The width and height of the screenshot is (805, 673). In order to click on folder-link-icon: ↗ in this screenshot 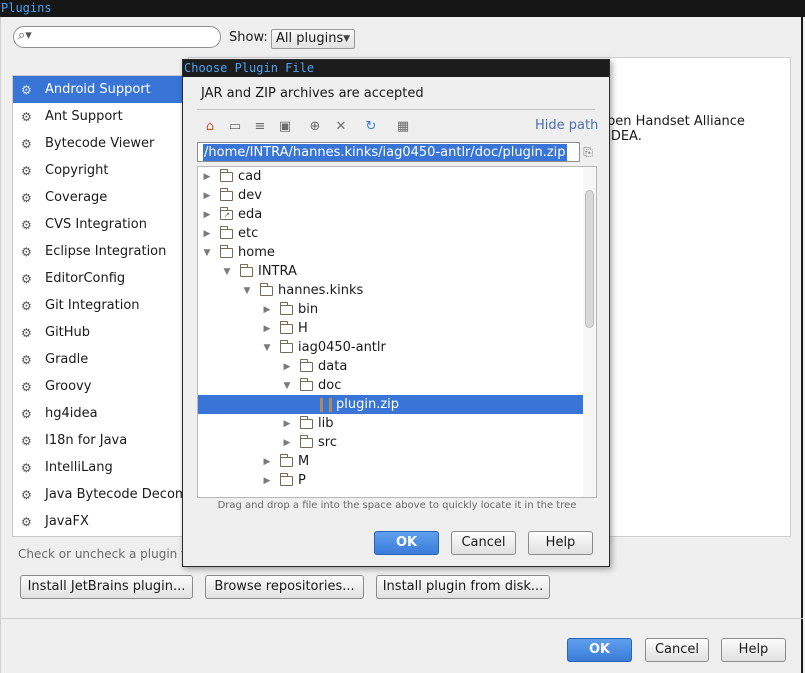, I will do `click(226, 213)`.